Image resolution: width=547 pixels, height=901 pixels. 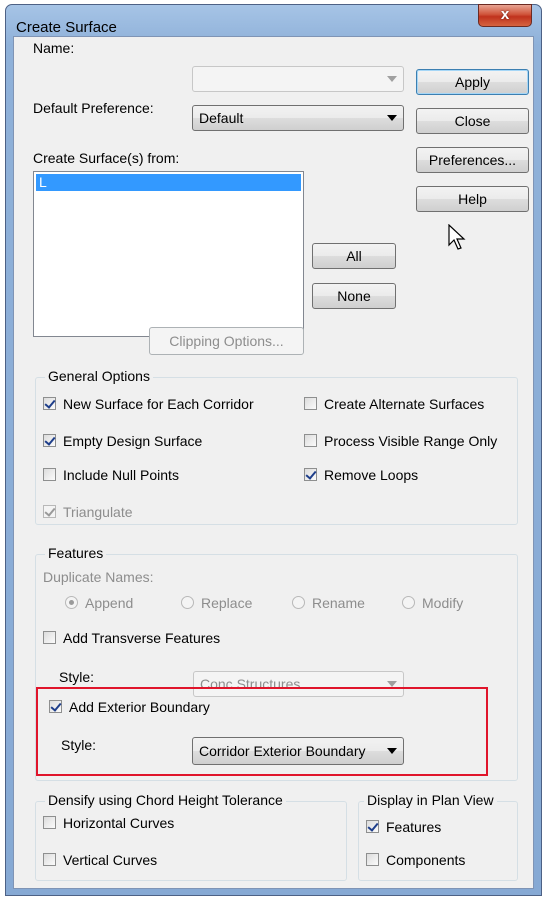 What do you see at coordinates (49, 440) in the screenshot?
I see `empty-design-check-icon` at bounding box center [49, 440].